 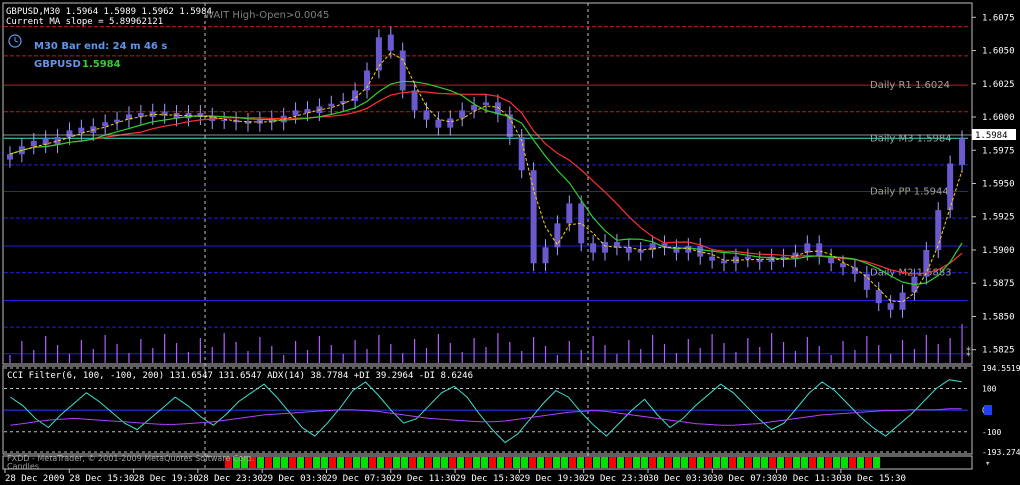 What do you see at coordinates (23, 466) in the screenshot?
I see `candles-label: Candles` at bounding box center [23, 466].